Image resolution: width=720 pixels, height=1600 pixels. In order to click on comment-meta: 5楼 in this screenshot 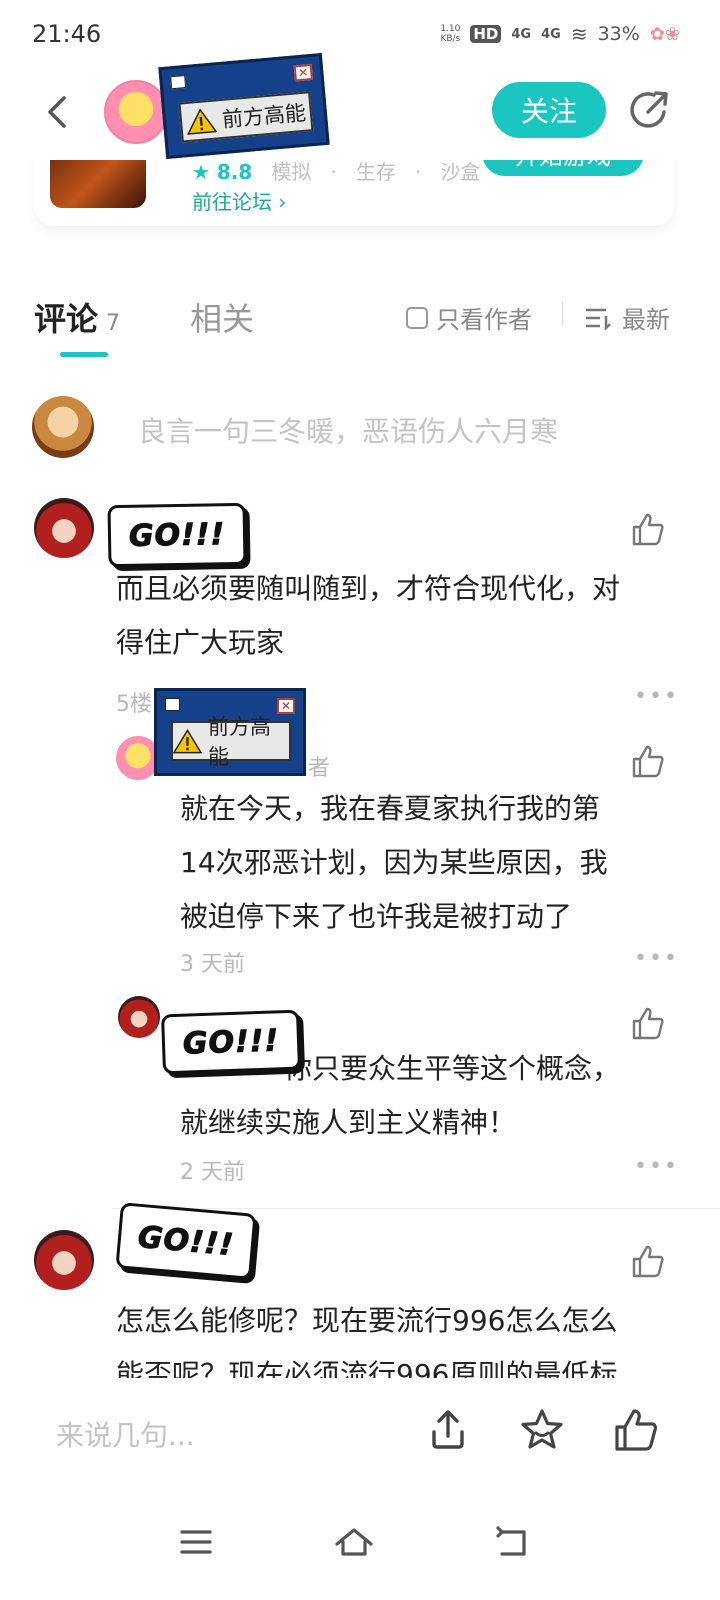, I will do `click(134, 704)`.